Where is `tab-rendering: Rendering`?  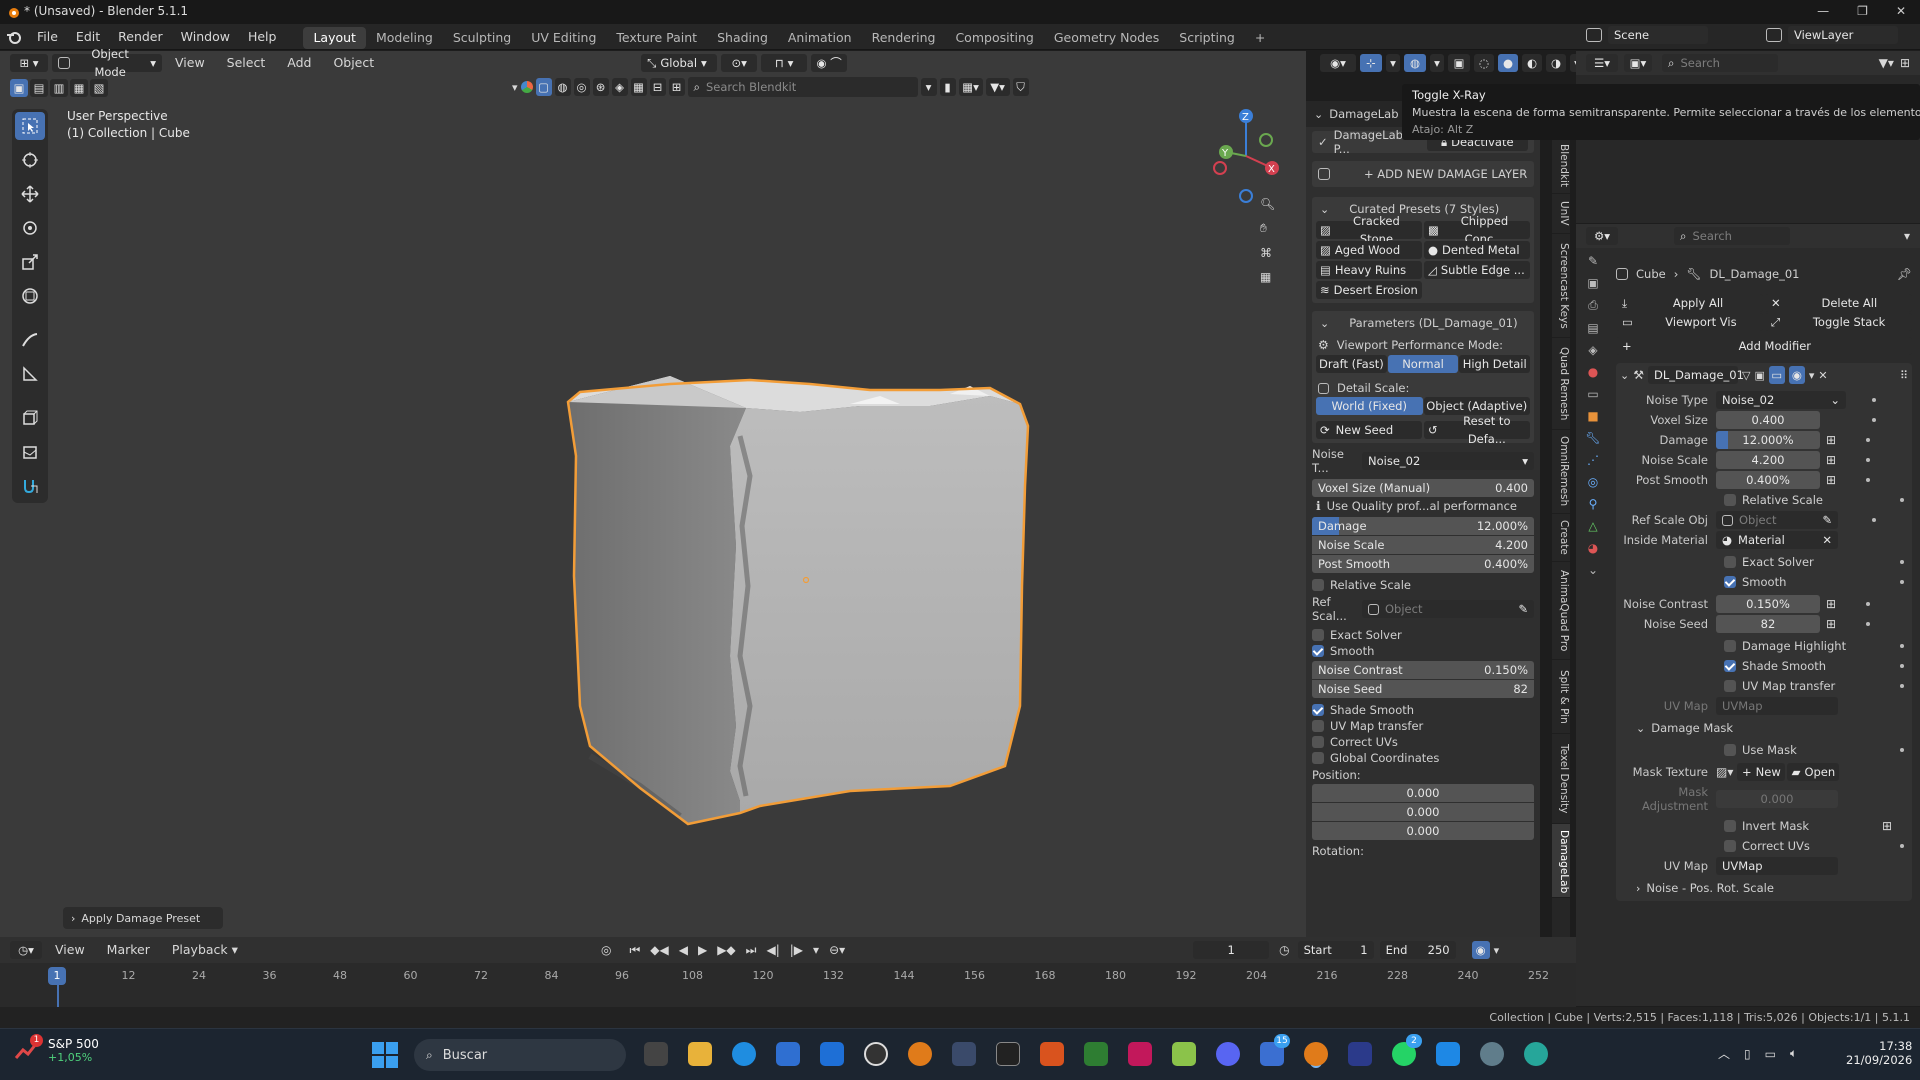 tab-rendering: Rendering is located at coordinates (904, 38).